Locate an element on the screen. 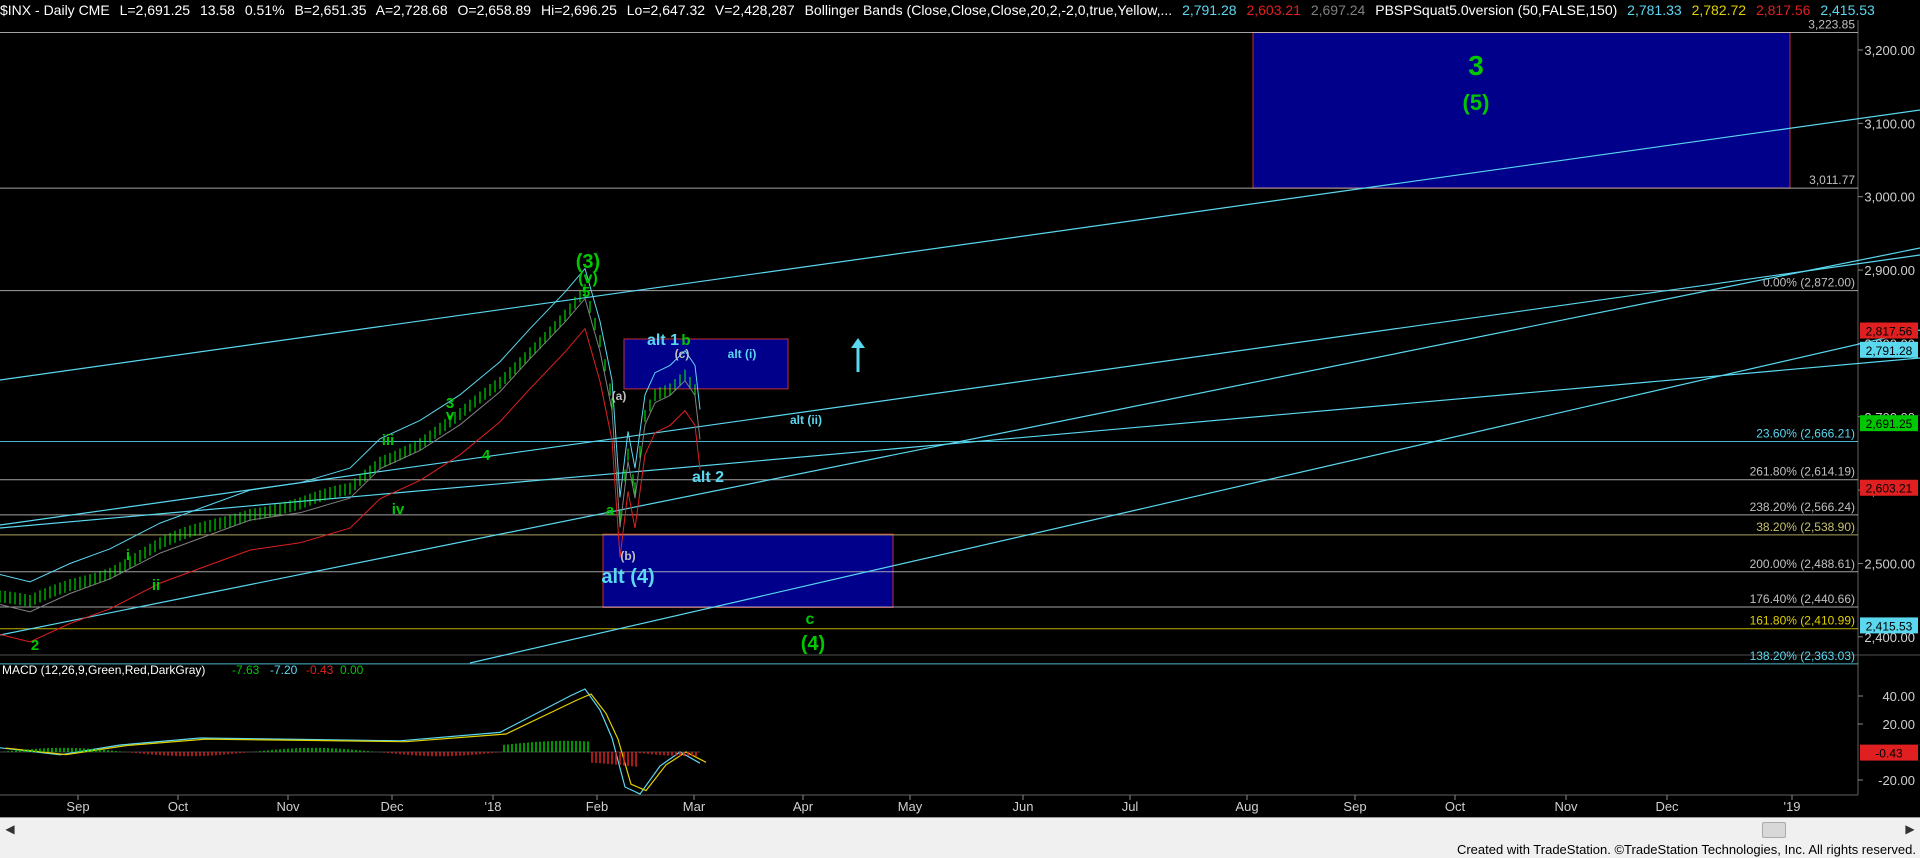 This screenshot has height=858, width=1920. price-tick-label: 3,100.00 is located at coordinates (1889, 123).